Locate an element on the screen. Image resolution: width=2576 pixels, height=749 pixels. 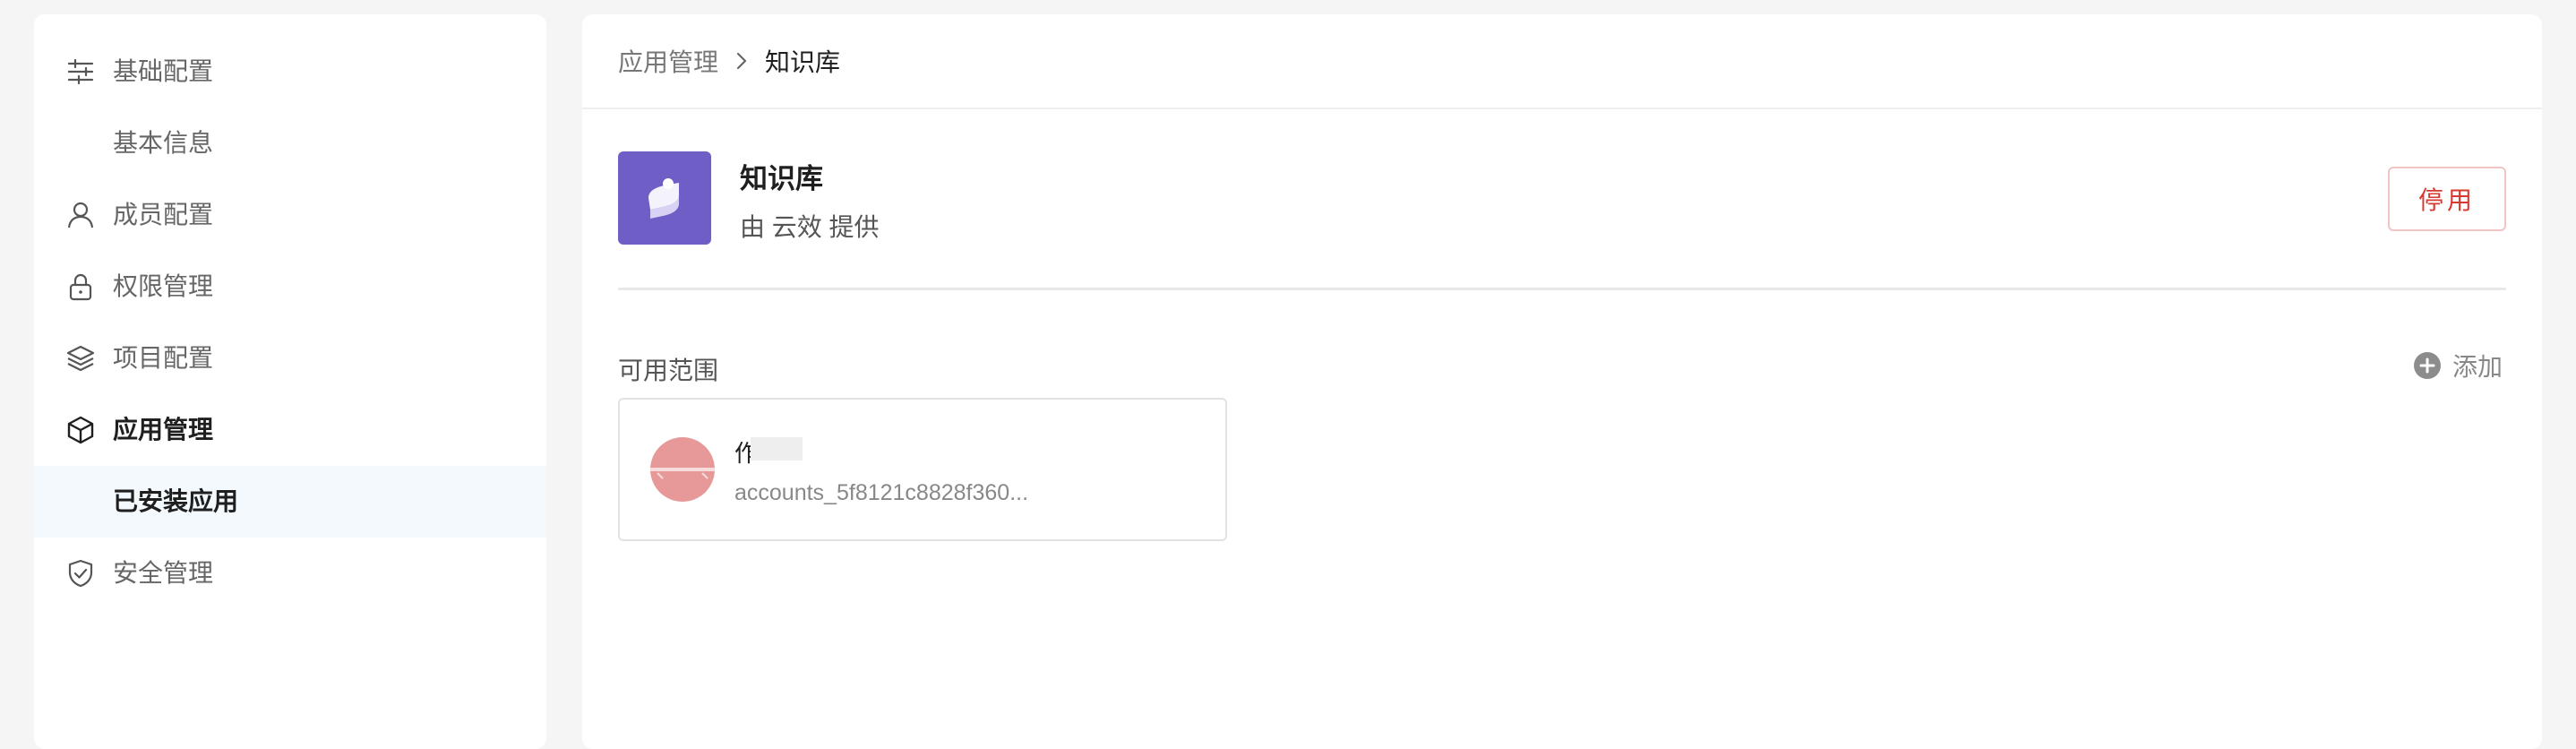
add-scope-button: 添加 is located at coordinates (2458, 366).